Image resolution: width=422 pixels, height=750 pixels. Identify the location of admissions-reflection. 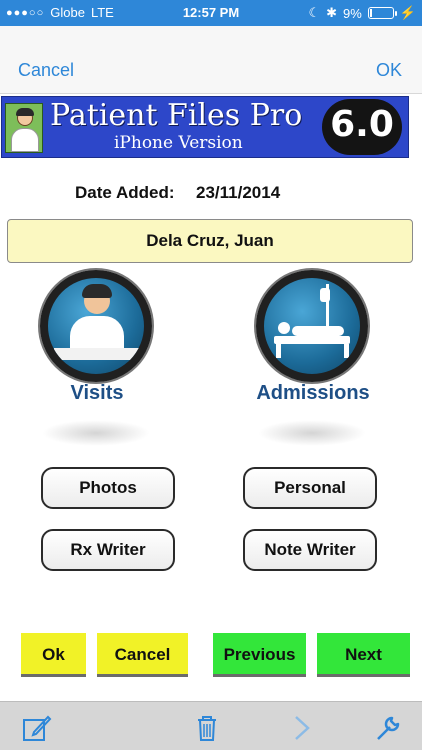
(312, 433).